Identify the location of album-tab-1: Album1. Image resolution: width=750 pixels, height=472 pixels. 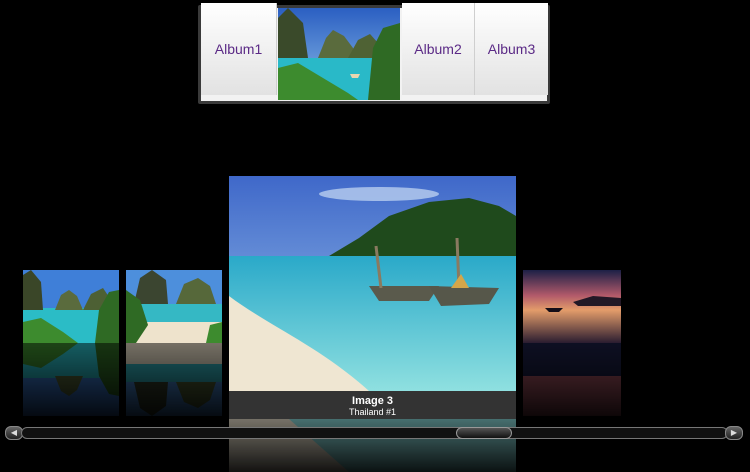
(239, 49).